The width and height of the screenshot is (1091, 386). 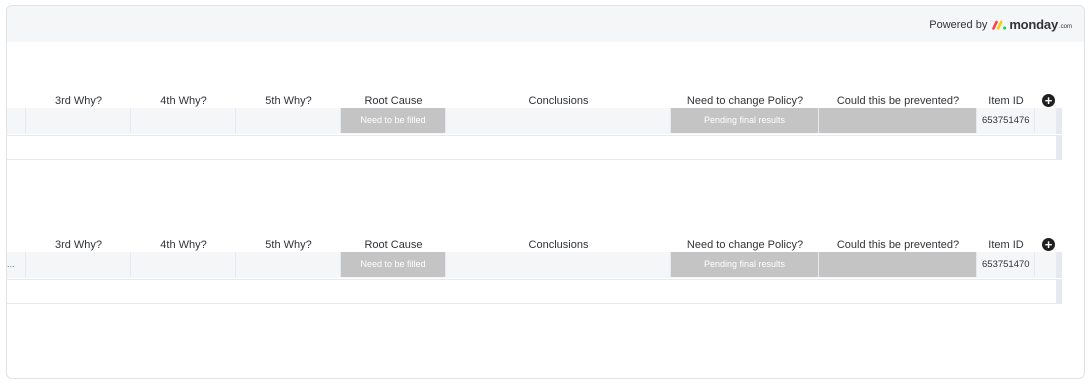 I want to click on powered-by-label: Powered by, so click(x=958, y=24).